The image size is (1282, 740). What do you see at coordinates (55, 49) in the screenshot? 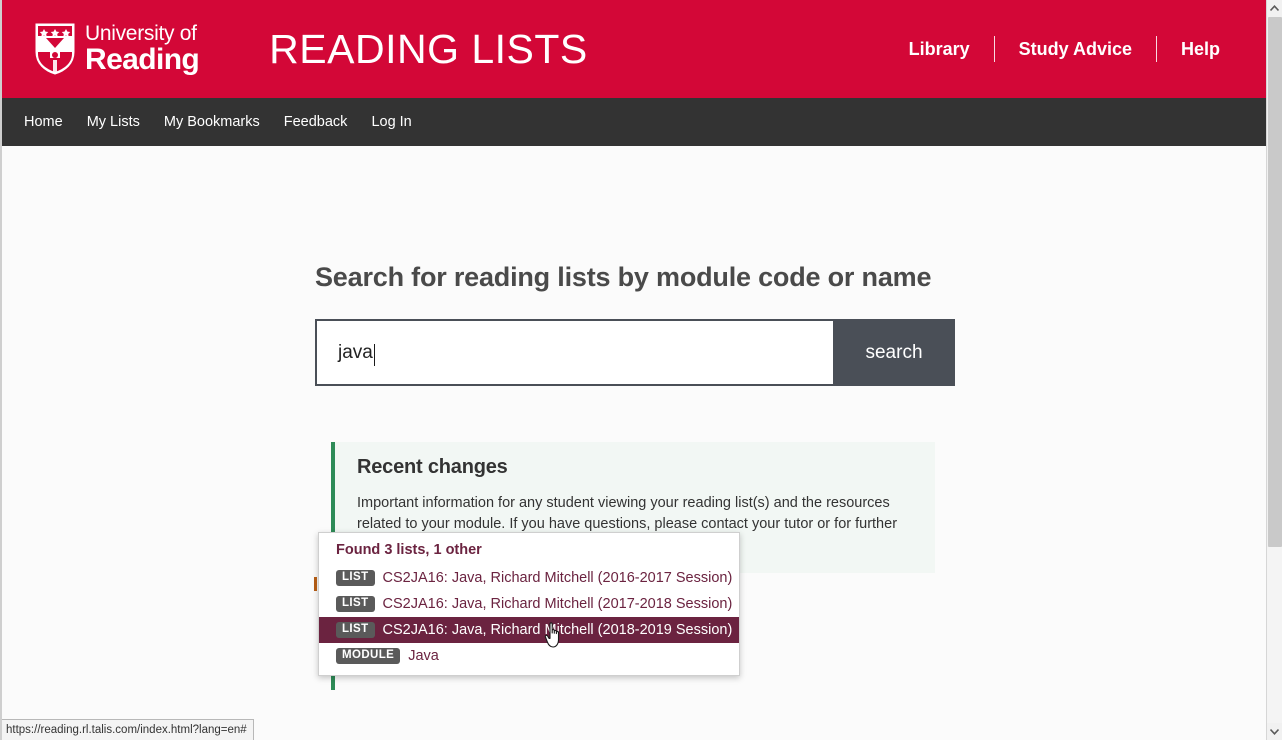
I see `university-crest-icon` at bounding box center [55, 49].